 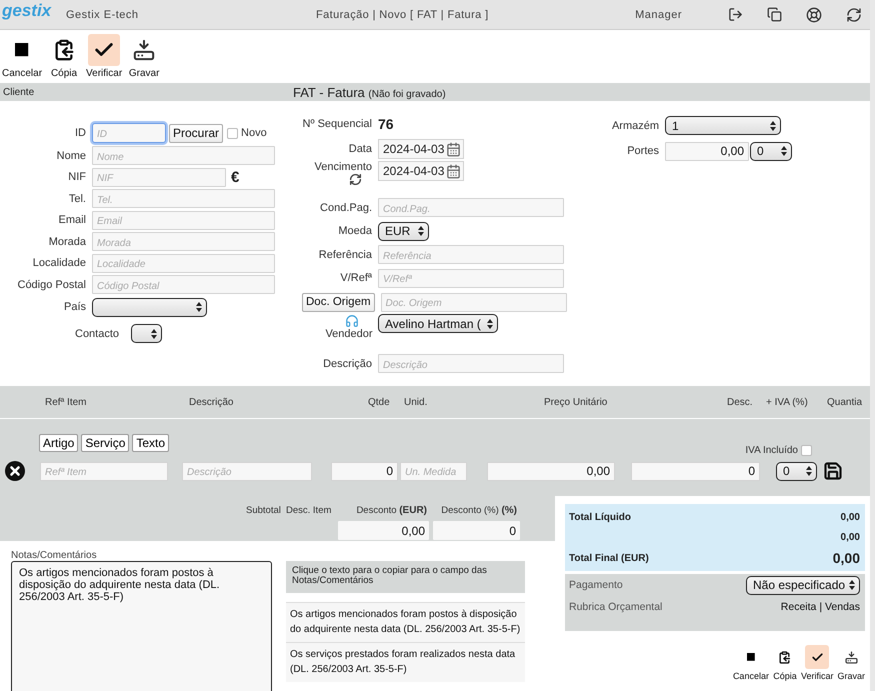 I want to click on toolbar-label: Cancelar, so click(x=22, y=73).